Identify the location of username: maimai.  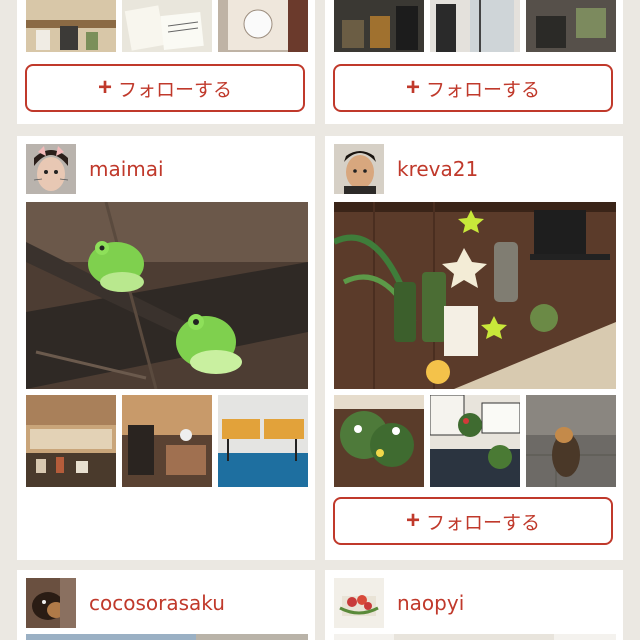
(126, 169).